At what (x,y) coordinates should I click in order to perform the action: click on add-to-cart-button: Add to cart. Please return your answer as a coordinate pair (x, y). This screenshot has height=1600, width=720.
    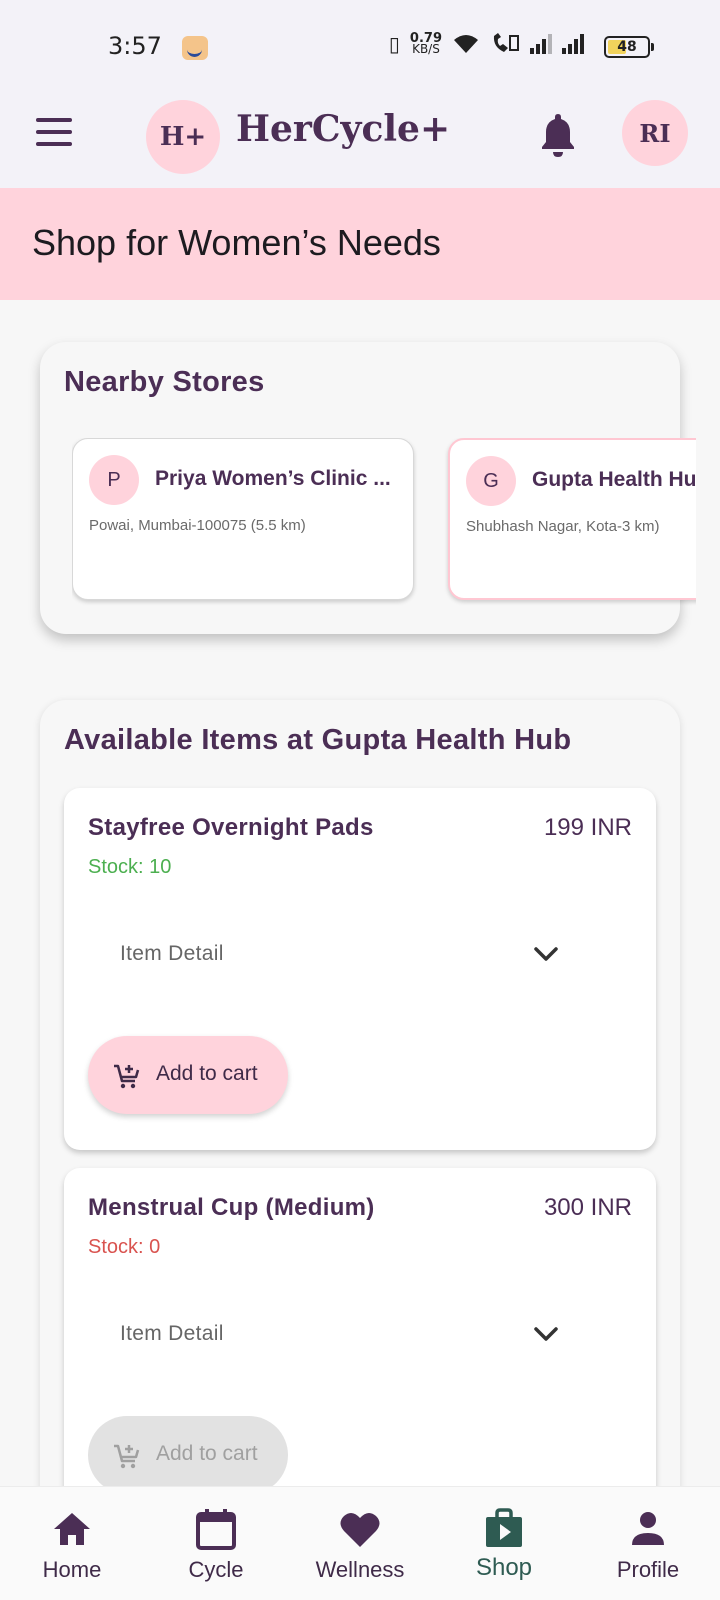
    Looking at the image, I should click on (188, 1075).